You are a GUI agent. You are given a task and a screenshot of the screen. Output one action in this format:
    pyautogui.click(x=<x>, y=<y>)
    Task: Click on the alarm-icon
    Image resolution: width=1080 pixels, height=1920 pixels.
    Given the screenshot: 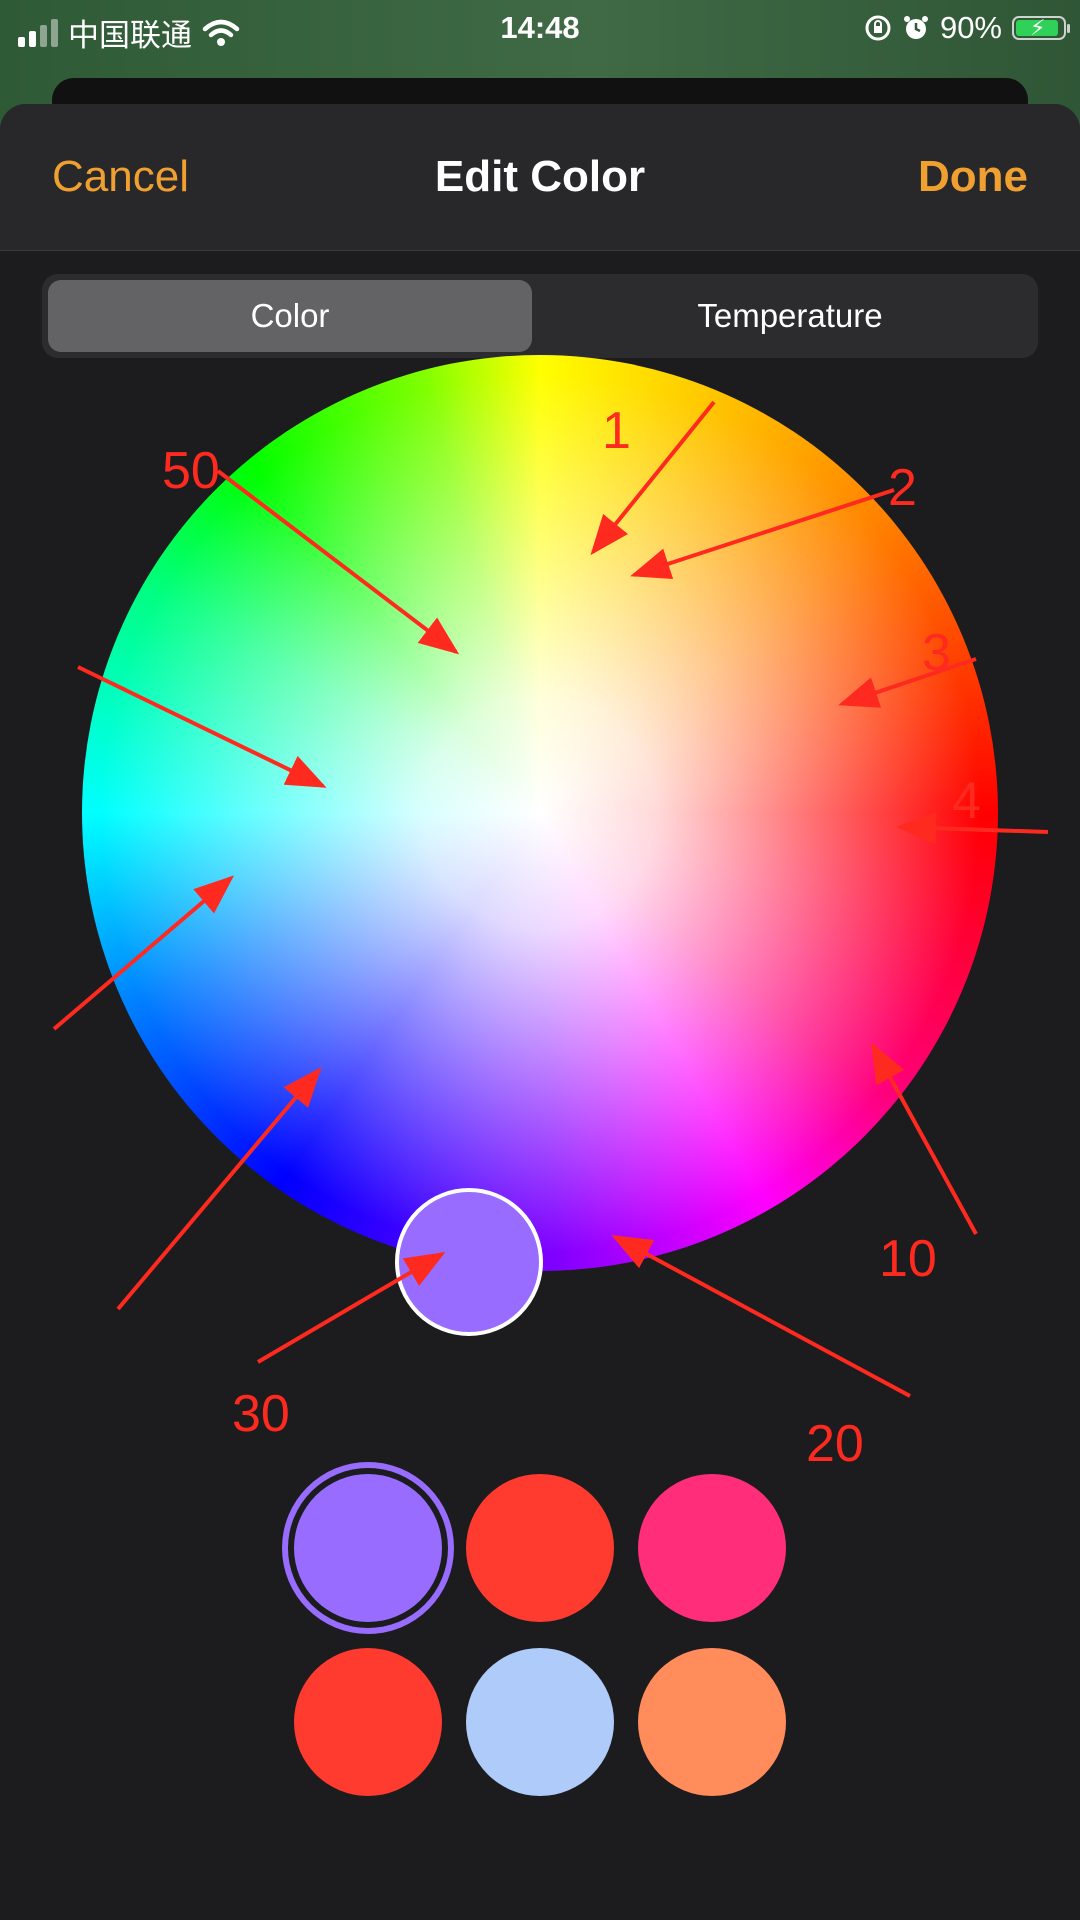 What is the action you would take?
    pyautogui.click(x=915, y=27)
    